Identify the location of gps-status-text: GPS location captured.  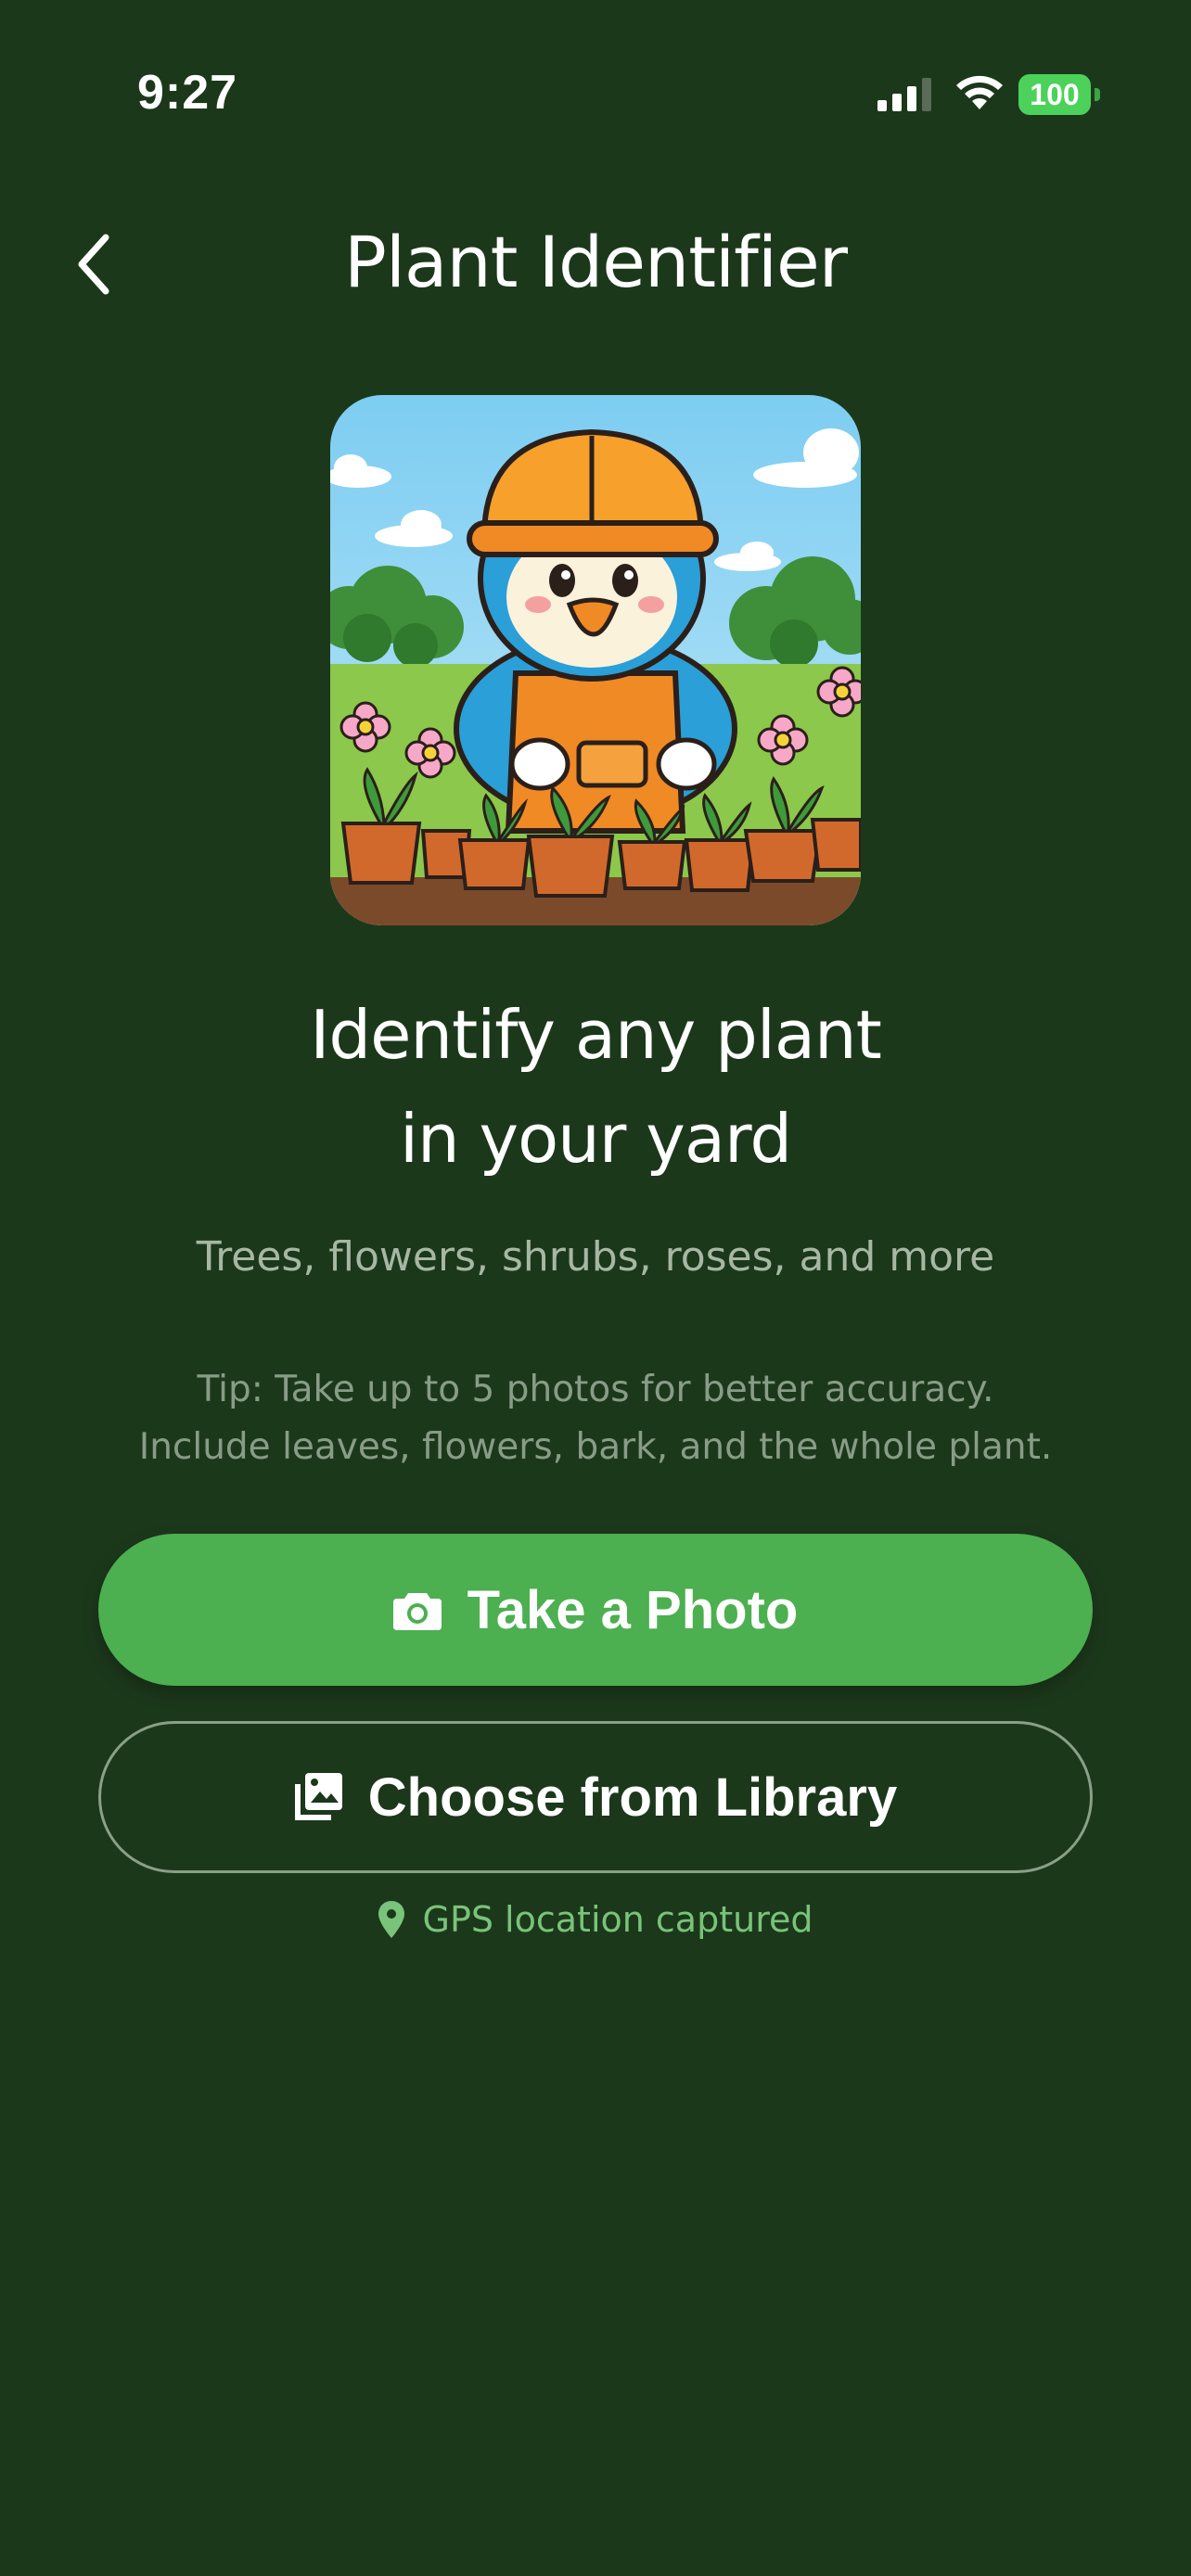
(617, 1919).